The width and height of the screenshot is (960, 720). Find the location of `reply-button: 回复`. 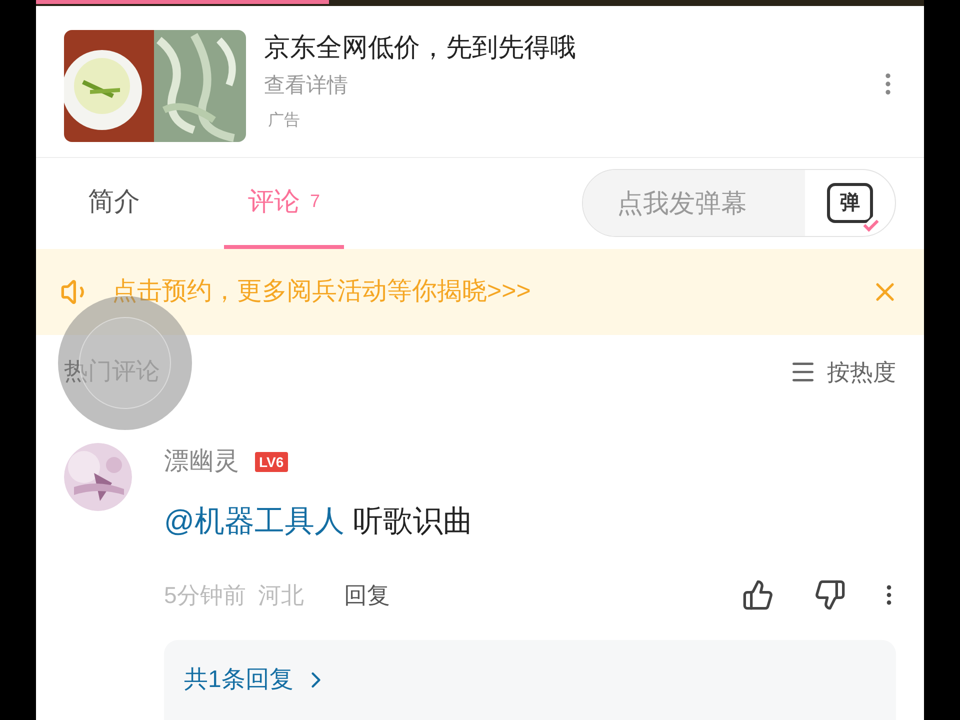

reply-button: 回复 is located at coordinates (367, 595).